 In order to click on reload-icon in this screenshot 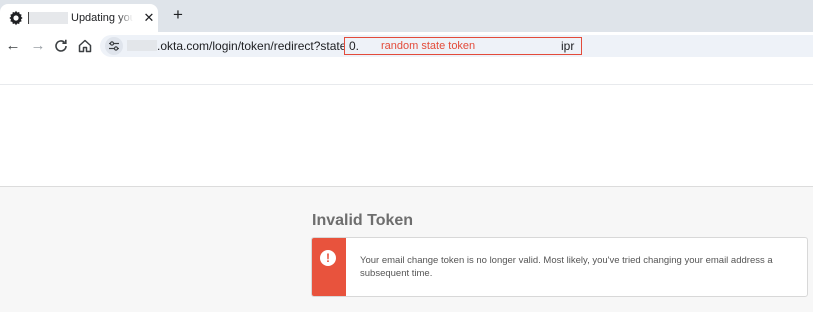, I will do `click(61, 45)`.